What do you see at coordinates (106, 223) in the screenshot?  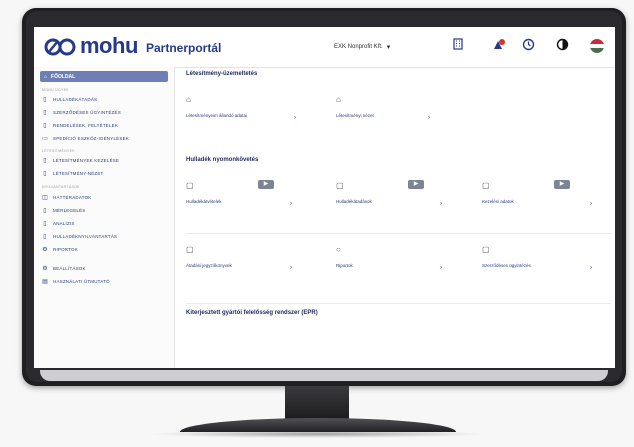 I see `sidebar-item-analysis: ▯ ANALÍZIS` at bounding box center [106, 223].